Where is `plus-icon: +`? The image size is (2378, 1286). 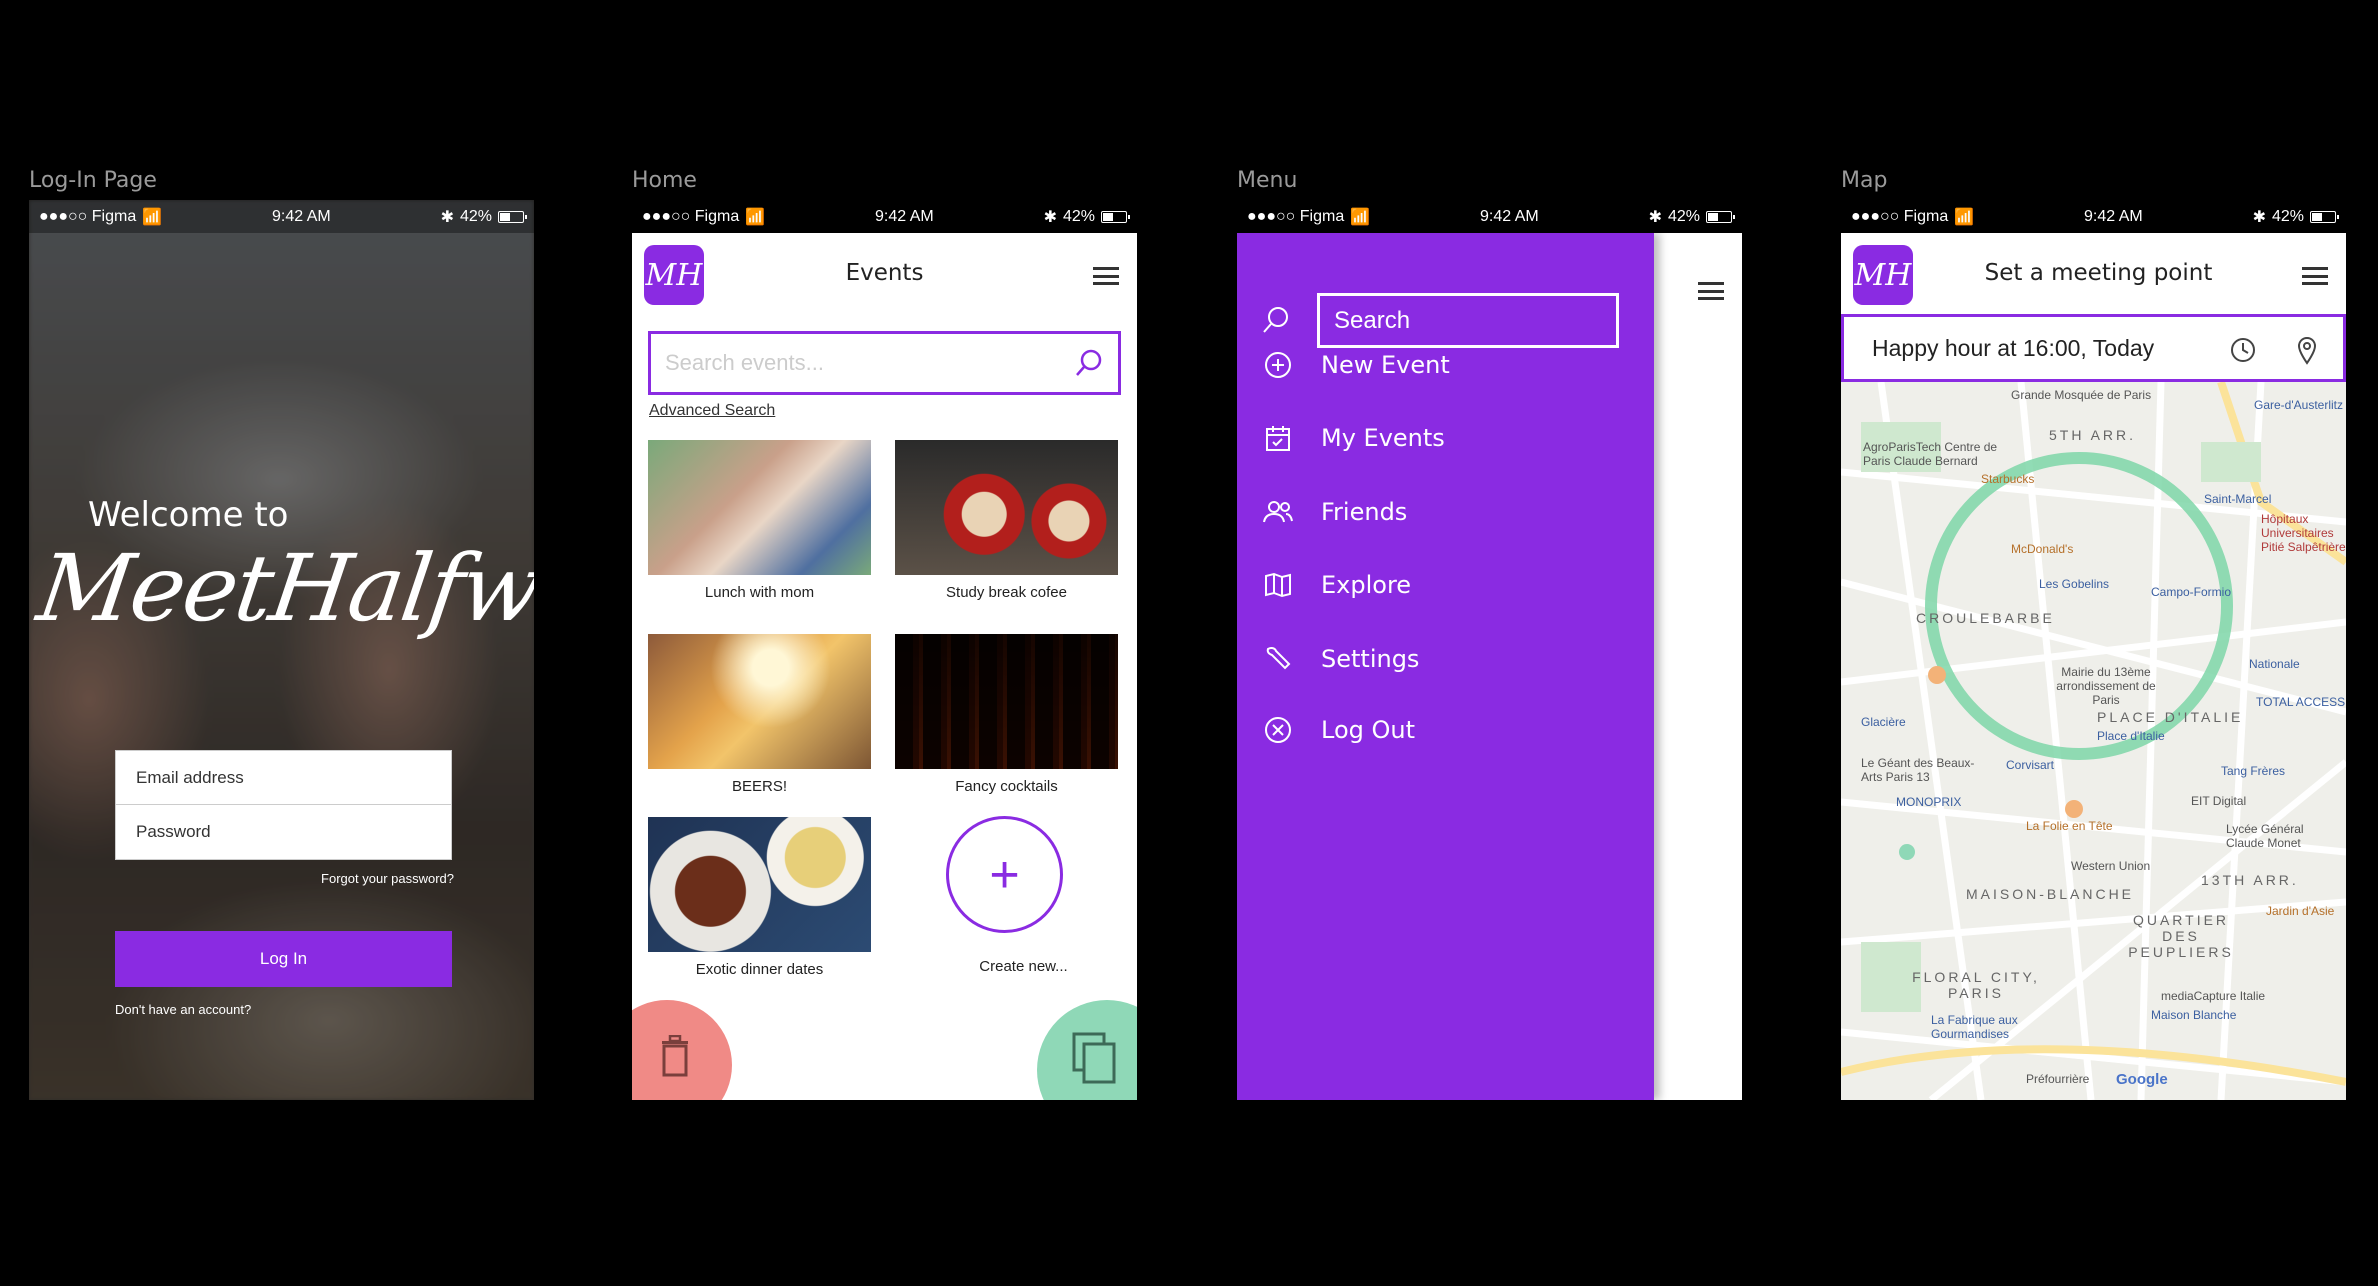 plus-icon: + is located at coordinates (1004, 874).